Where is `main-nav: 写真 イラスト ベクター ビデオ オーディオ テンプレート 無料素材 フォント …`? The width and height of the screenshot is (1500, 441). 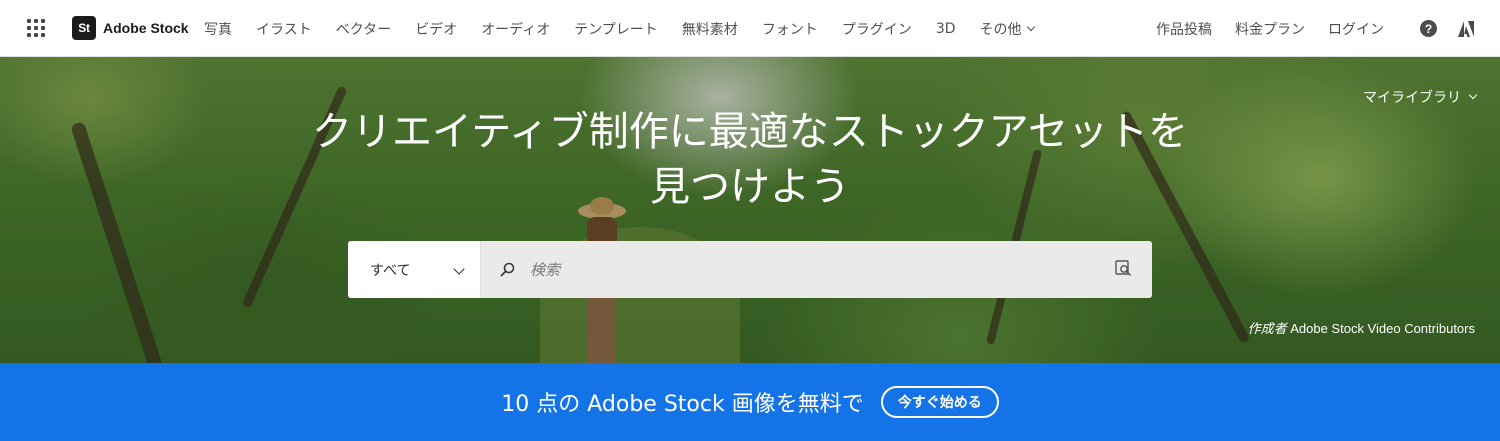
main-nav: 写真 イラスト ベクター ビデオ オーディオ テンプレート 無料素材 フォント … is located at coordinates (631, 28).